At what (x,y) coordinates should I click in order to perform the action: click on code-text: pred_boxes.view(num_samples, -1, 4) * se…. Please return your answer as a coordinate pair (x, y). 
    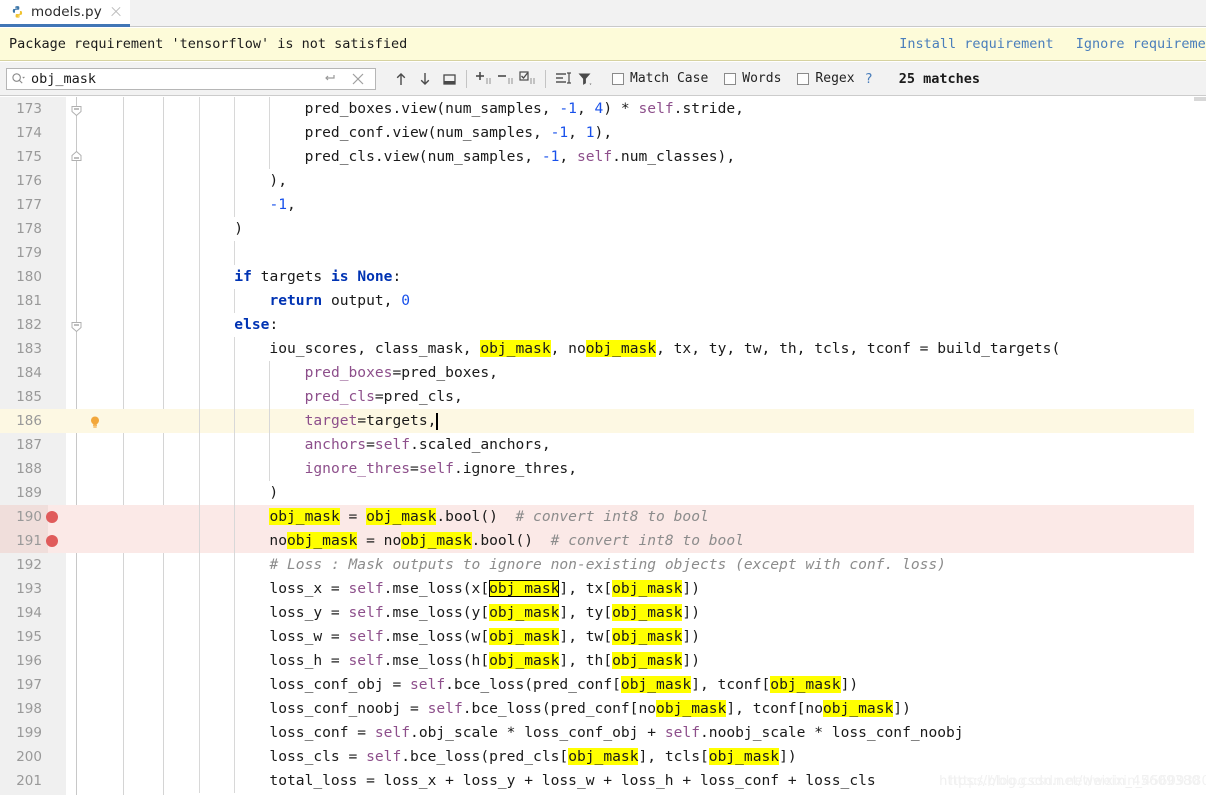
    Looking at the image, I should click on (453, 109).